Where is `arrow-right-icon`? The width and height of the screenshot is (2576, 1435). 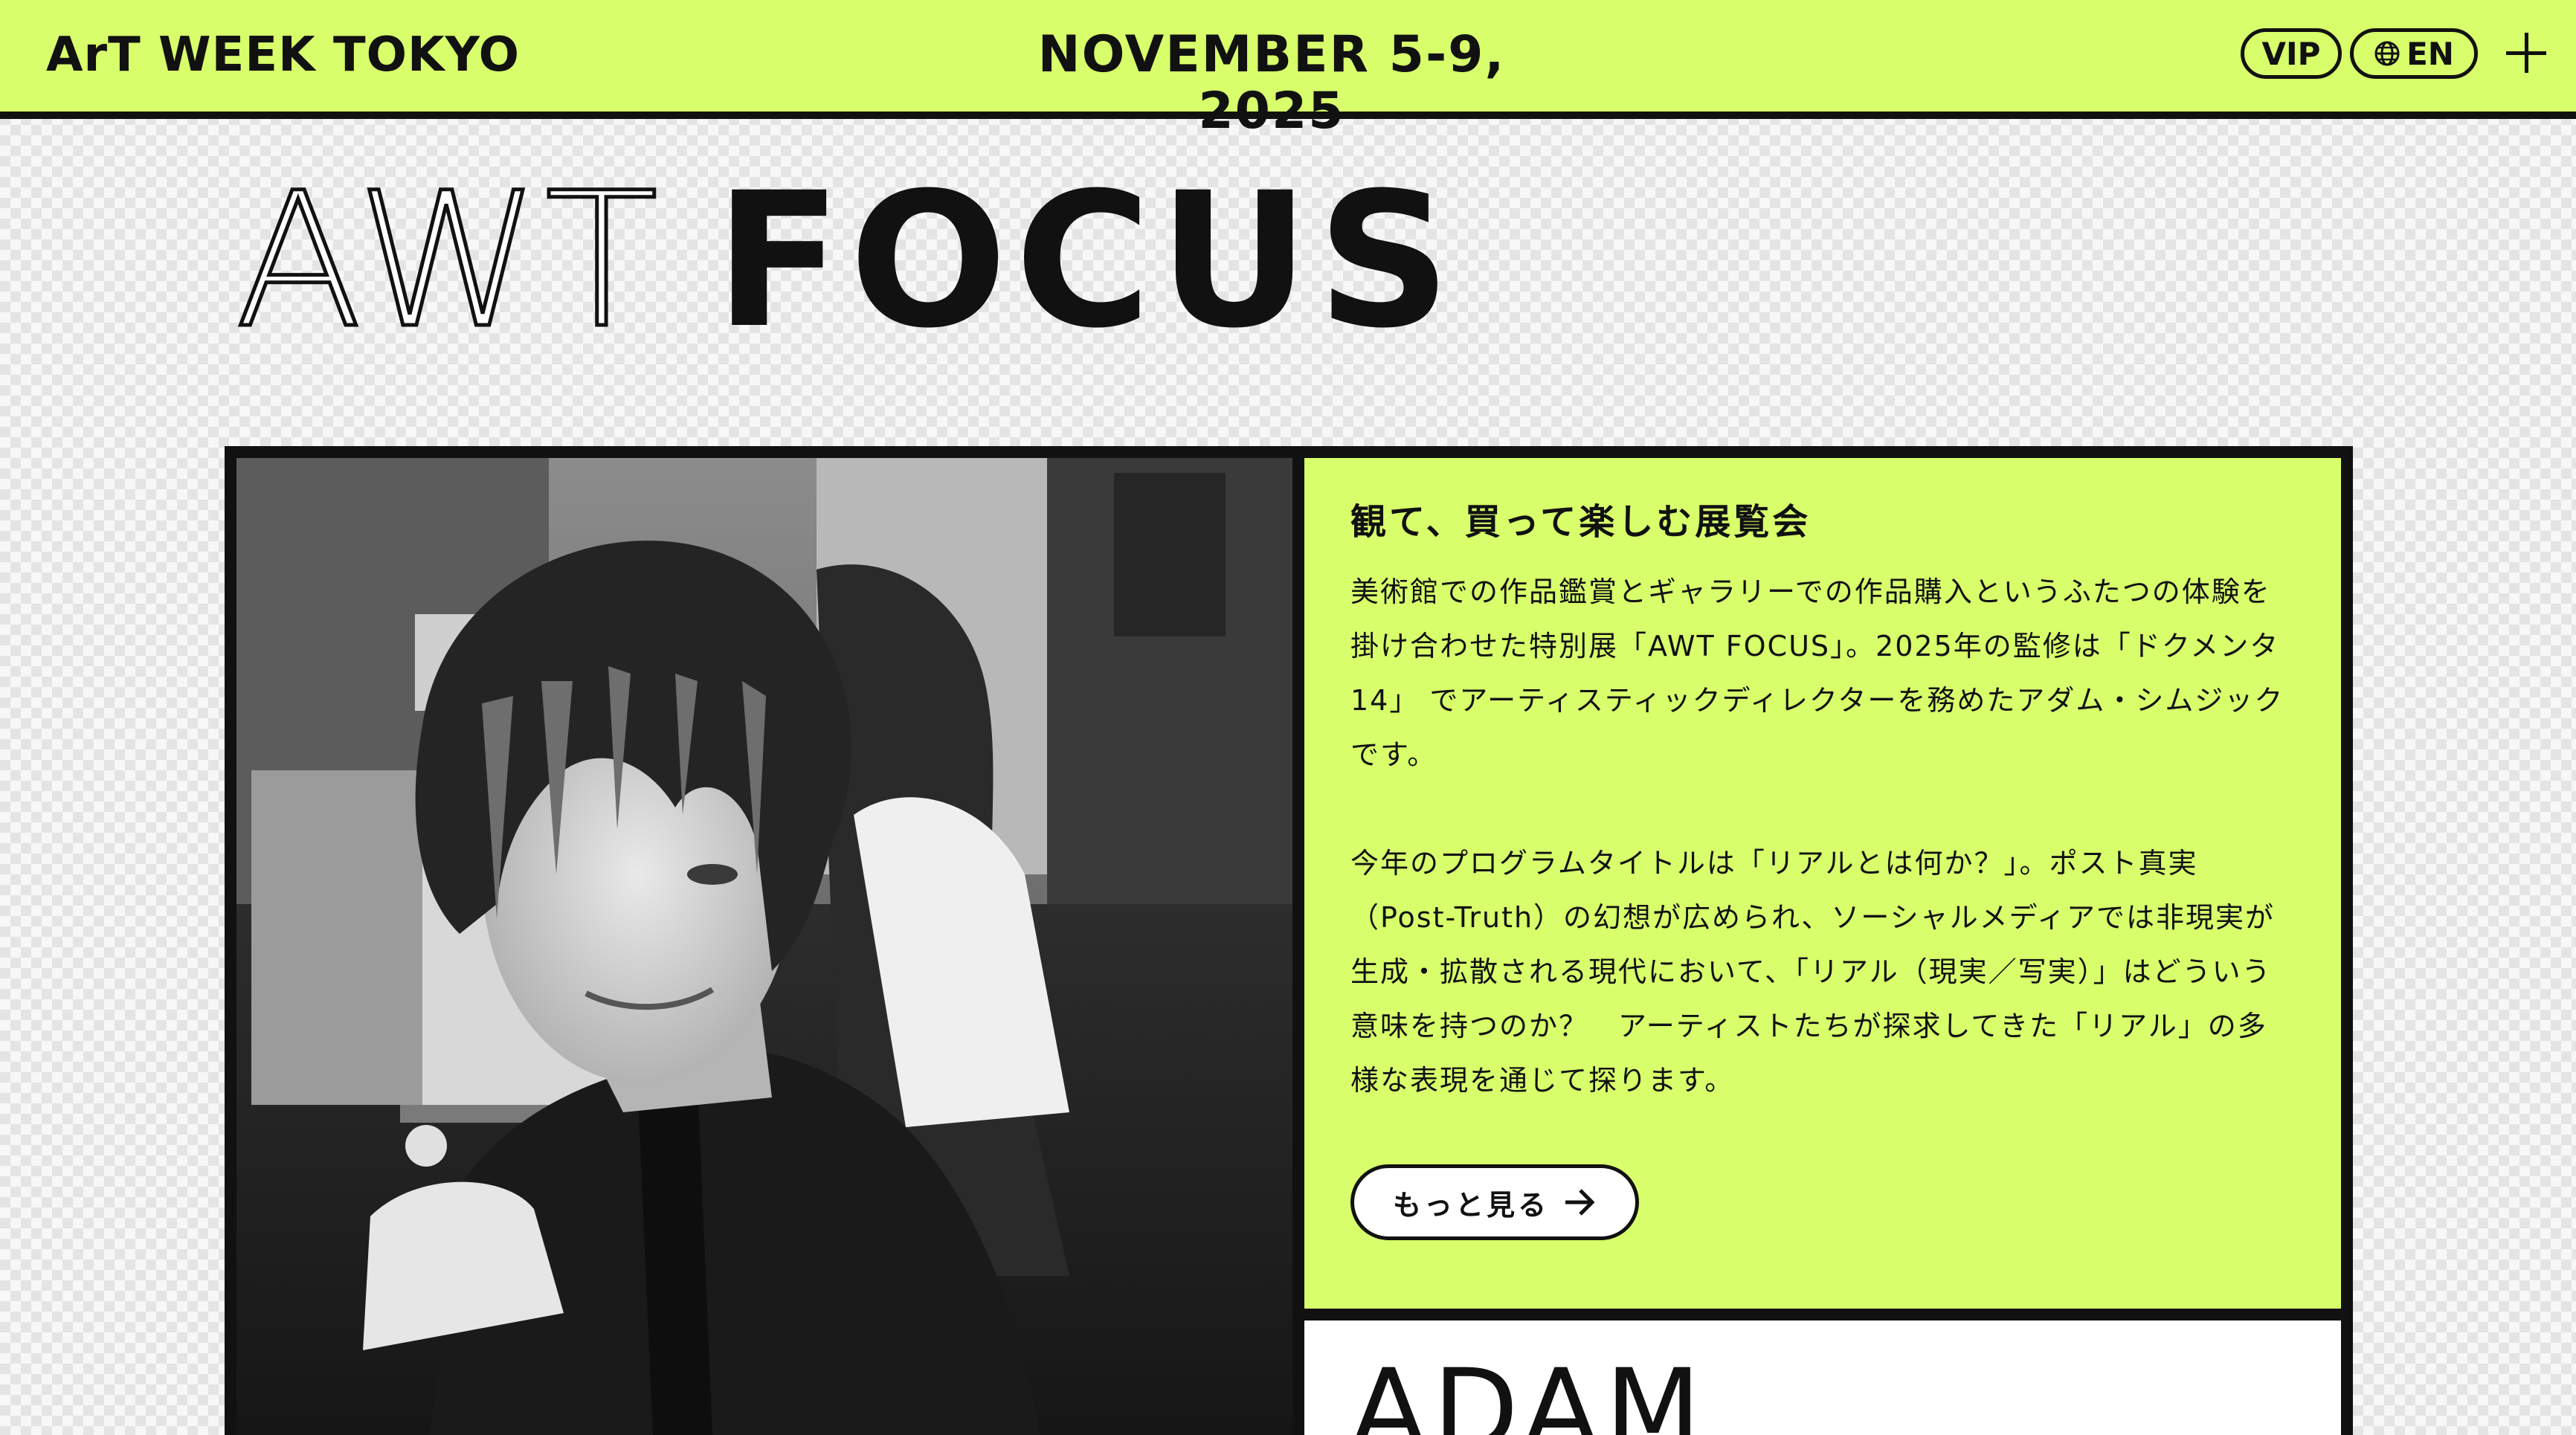
arrow-right-icon is located at coordinates (1580, 1202).